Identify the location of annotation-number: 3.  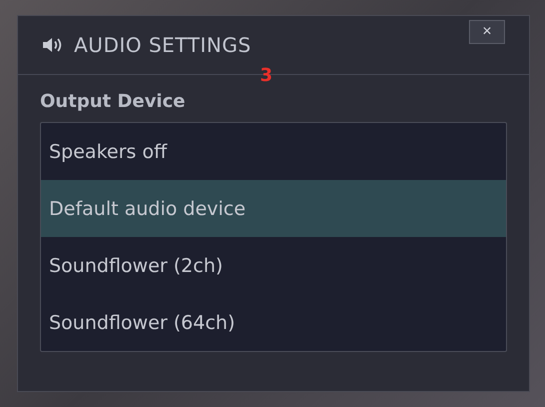
(266, 76).